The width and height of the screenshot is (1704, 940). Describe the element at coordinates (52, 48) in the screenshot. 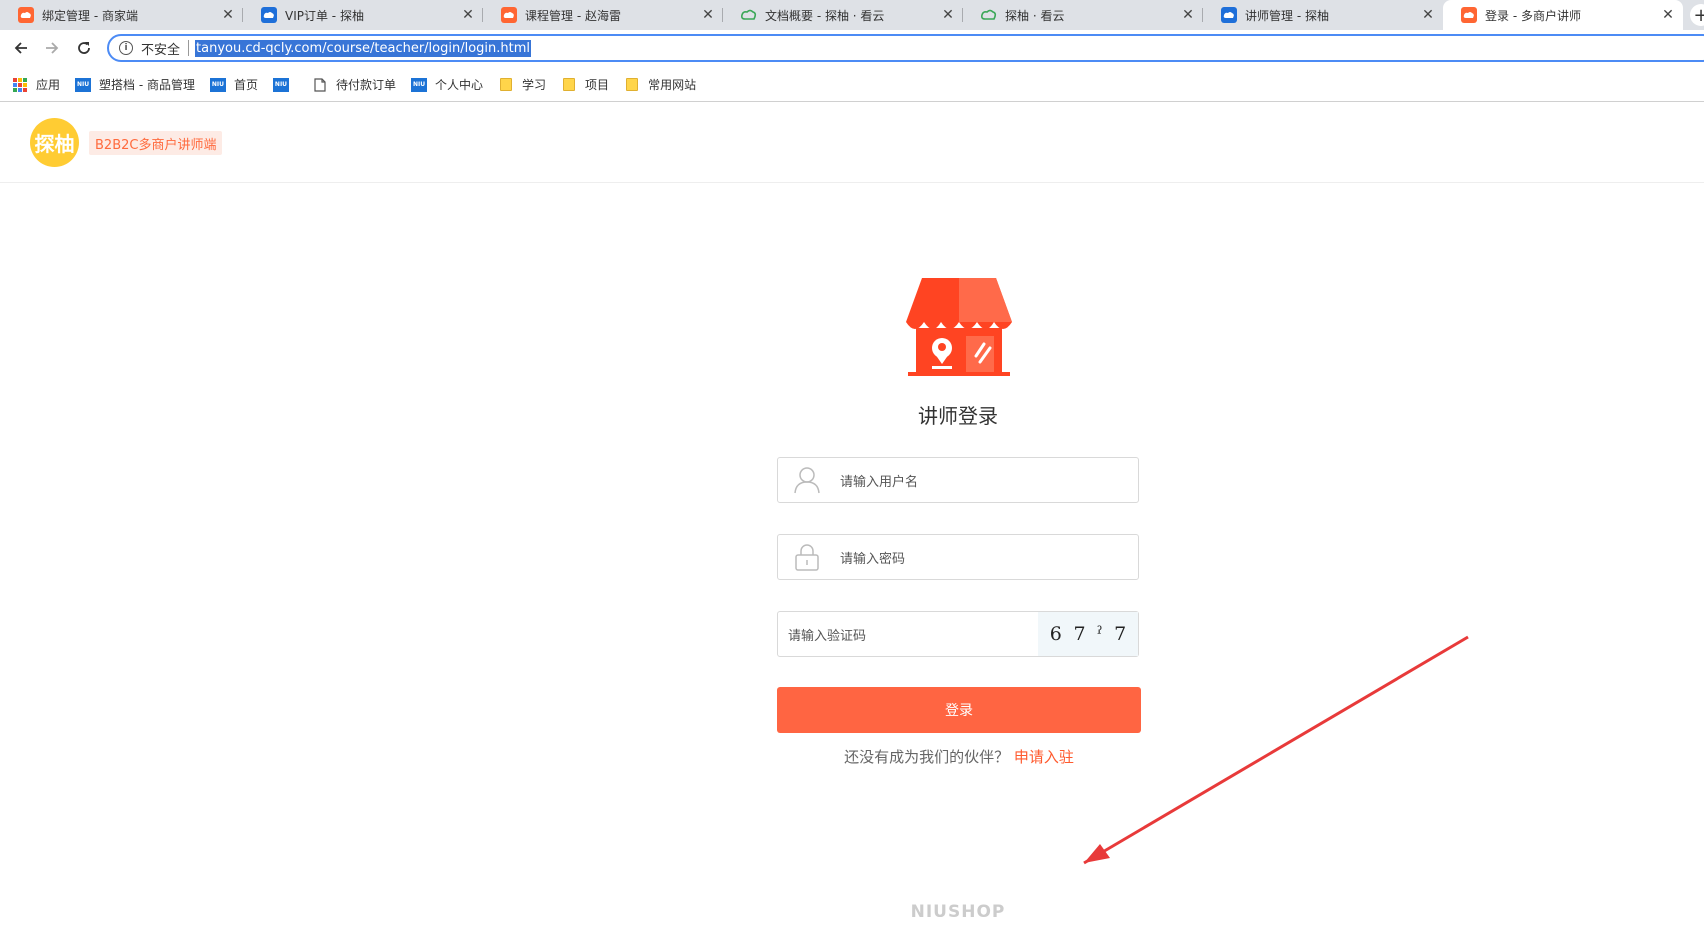

I see `forward-icon` at that location.